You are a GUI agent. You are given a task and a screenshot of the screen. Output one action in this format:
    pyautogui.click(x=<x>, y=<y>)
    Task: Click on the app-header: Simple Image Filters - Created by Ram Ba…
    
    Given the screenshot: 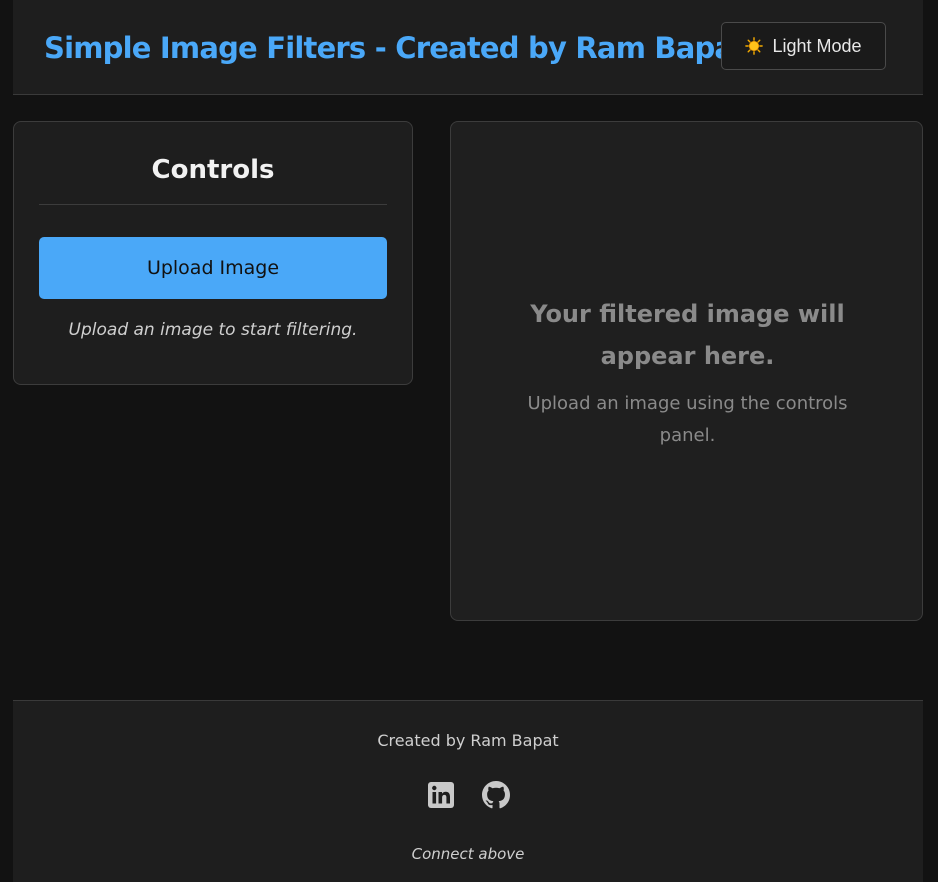 What is the action you would take?
    pyautogui.click(x=468, y=47)
    